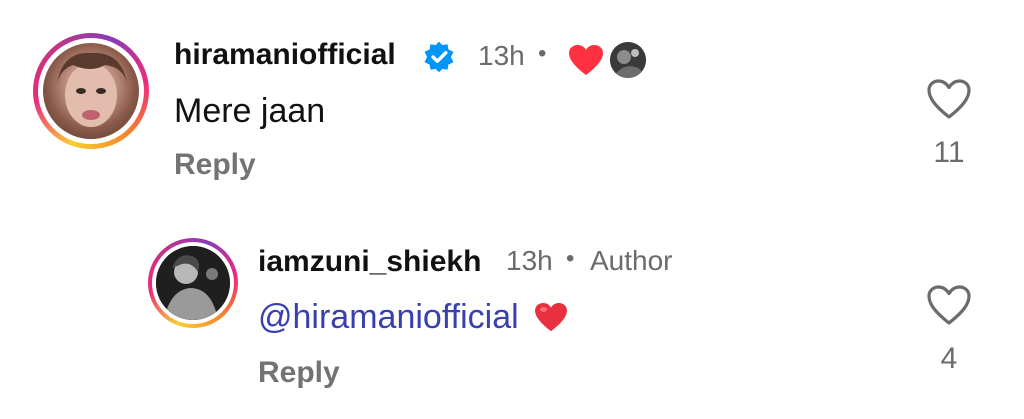 This screenshot has width=1024, height=419. Describe the element at coordinates (628, 60) in the screenshot. I see `reactor-avatar` at that location.